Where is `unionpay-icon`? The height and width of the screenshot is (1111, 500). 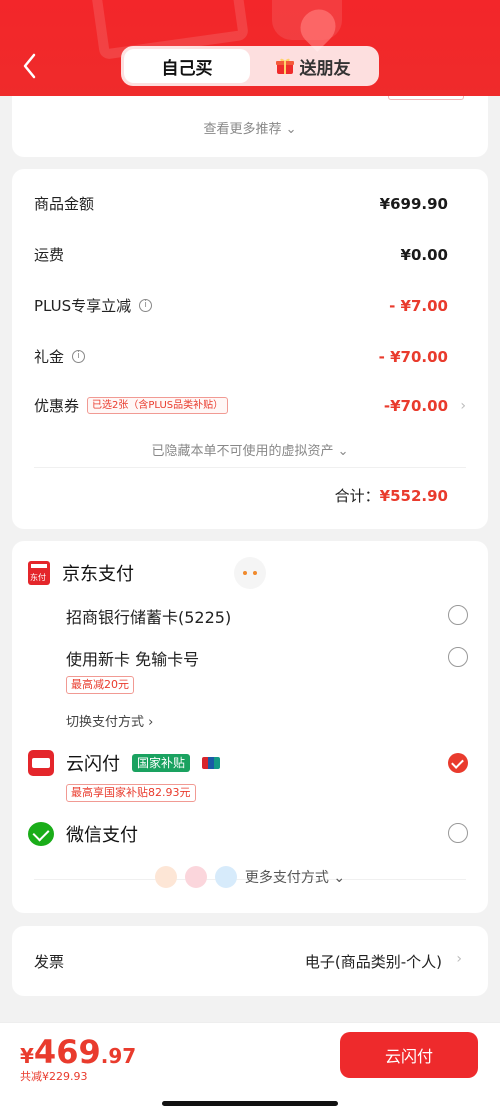
unionpay-icon is located at coordinates (211, 763).